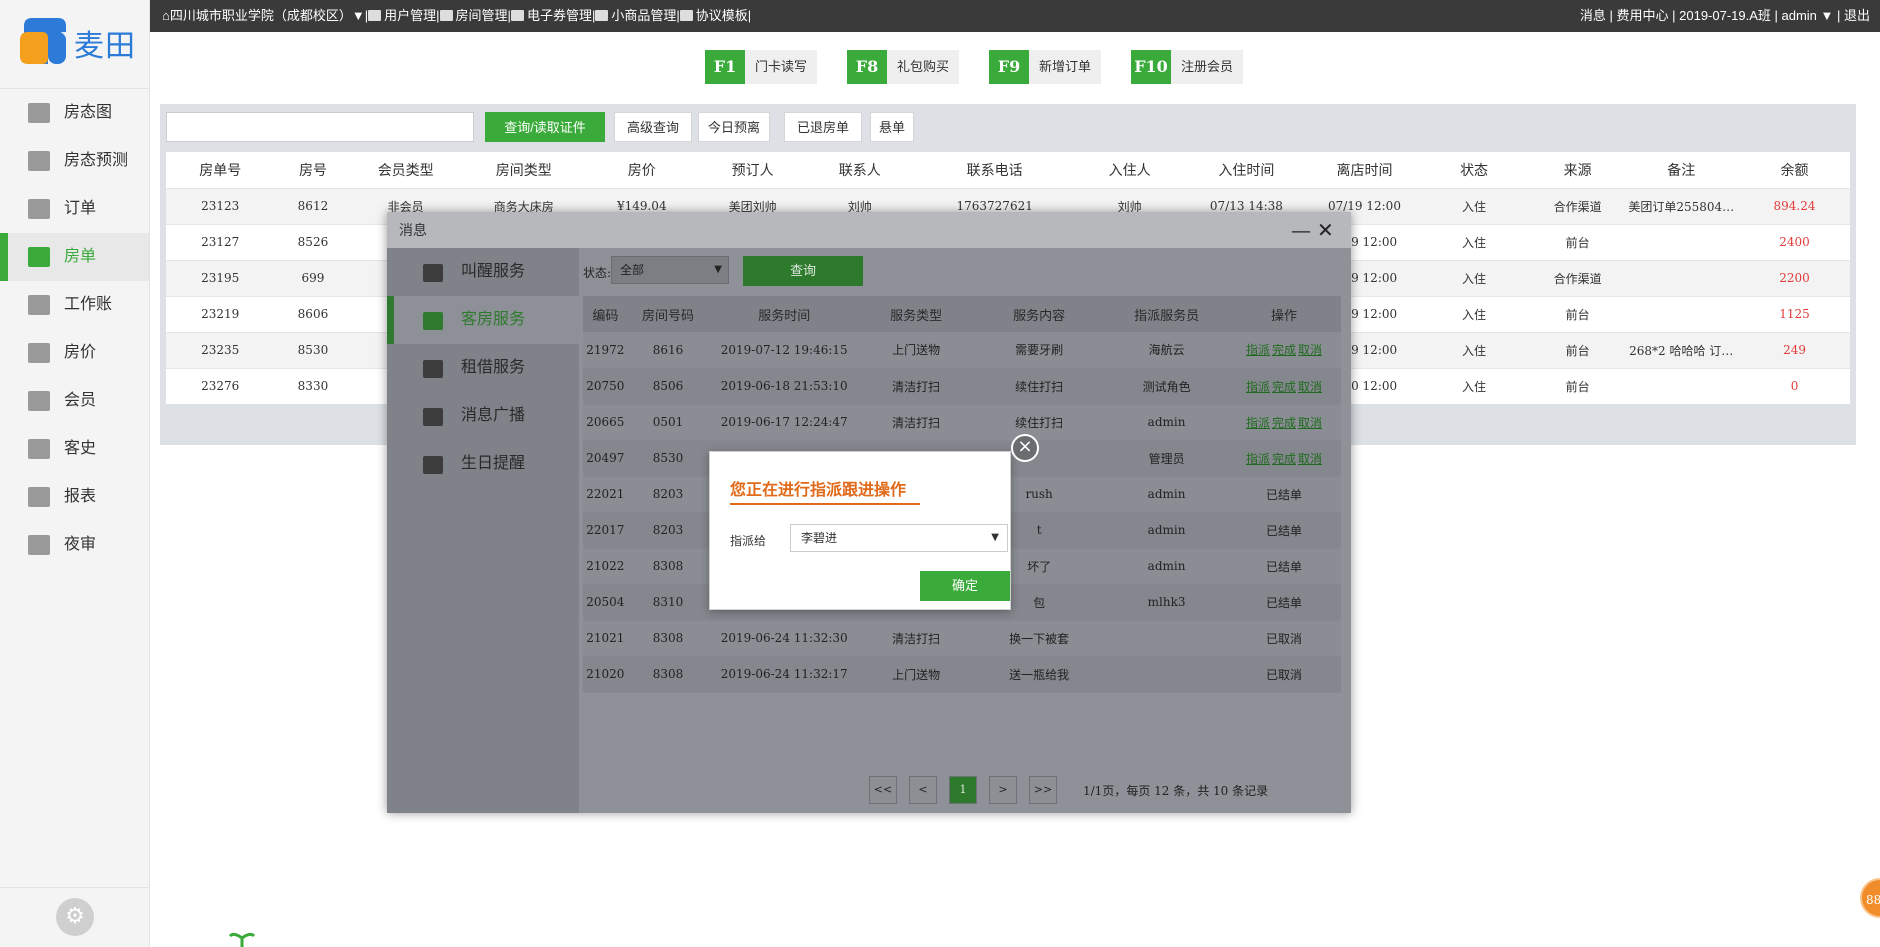 The height and width of the screenshot is (947, 1880). I want to click on report-chart-icon, so click(39, 497).